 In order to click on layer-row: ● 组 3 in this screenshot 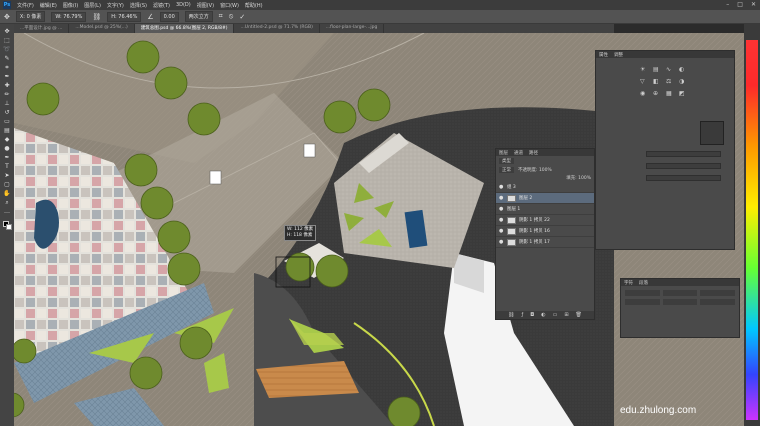, I will do `click(545, 187)`.